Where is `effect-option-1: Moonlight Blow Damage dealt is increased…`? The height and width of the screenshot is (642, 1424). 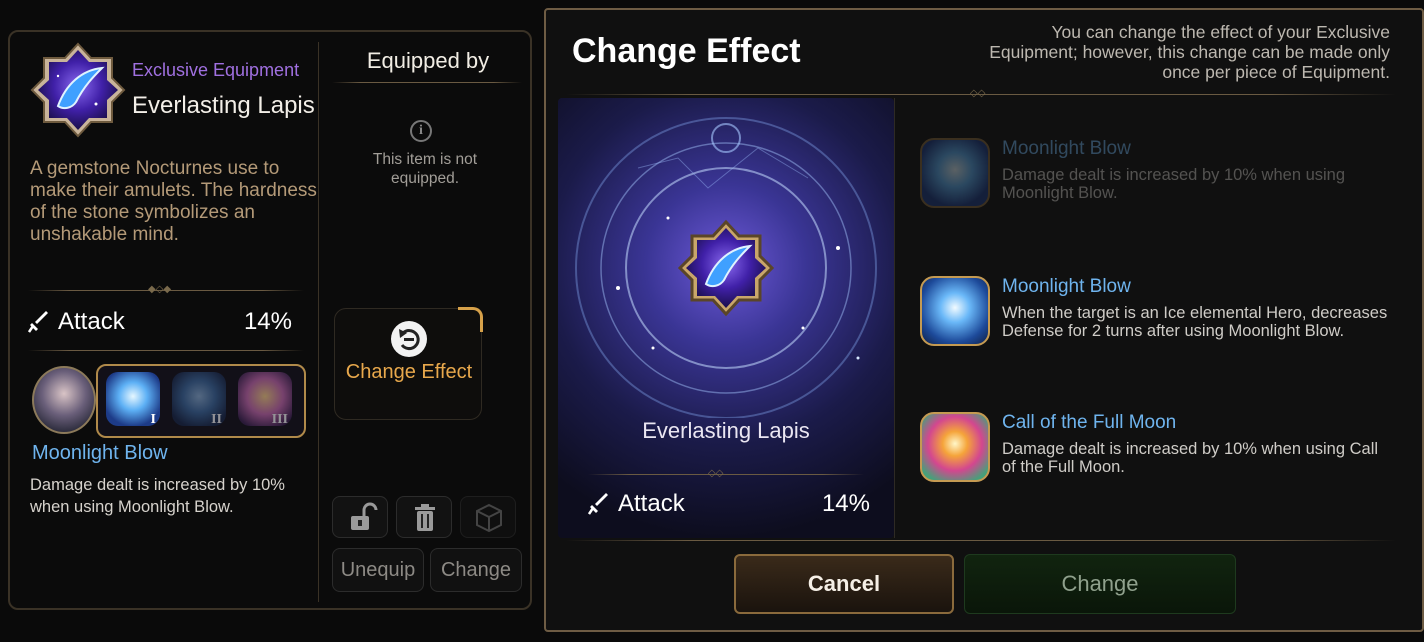
effect-option-1: Moonlight Blow Damage dealt is increased… is located at coordinates (1155, 183).